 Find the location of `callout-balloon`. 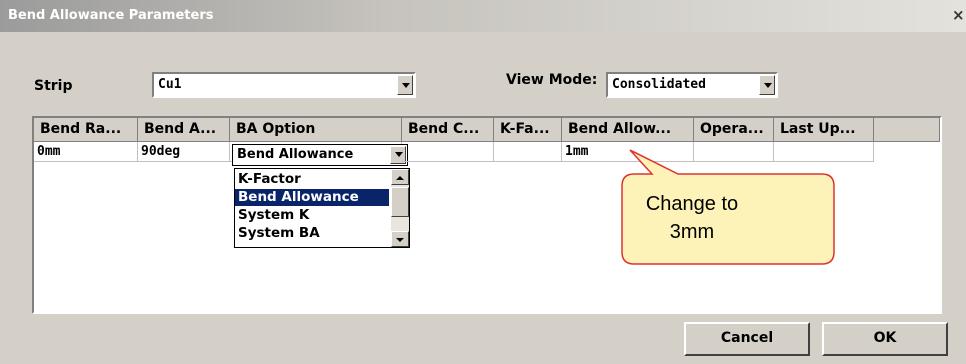

callout-balloon is located at coordinates (728, 207).